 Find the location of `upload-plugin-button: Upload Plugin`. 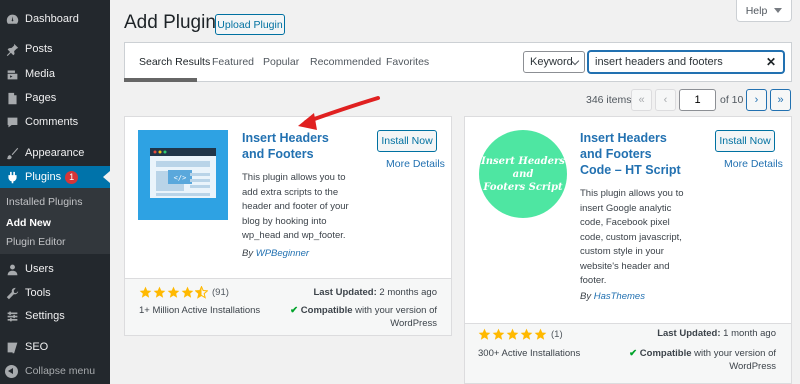

upload-plugin-button: Upload Plugin is located at coordinates (250, 24).